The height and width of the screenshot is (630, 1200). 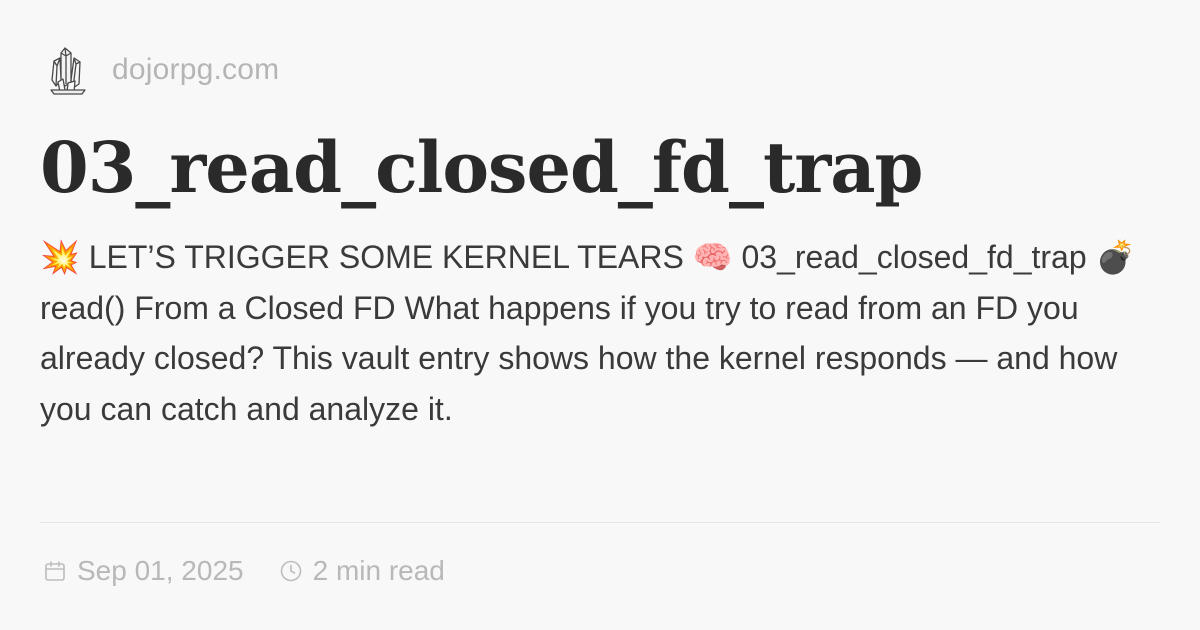 I want to click on read-time-label: 2 min read, so click(x=378, y=570).